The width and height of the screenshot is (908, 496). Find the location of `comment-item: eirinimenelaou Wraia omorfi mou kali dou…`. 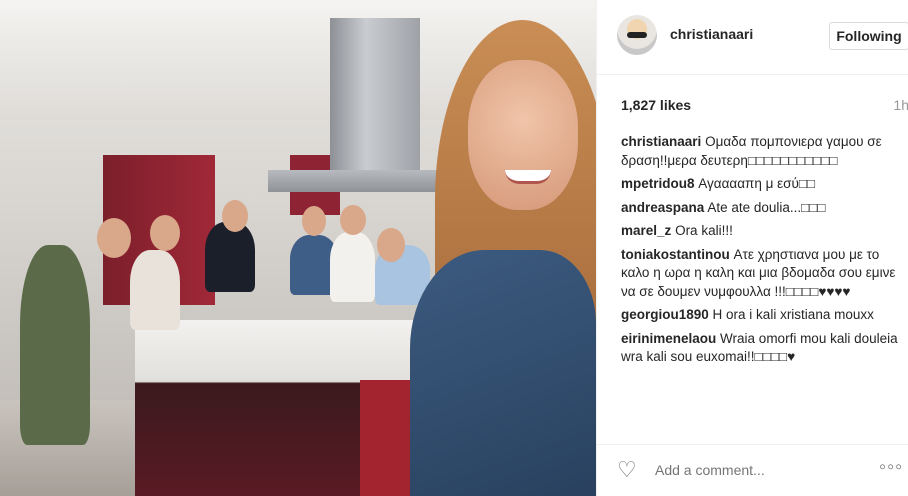

comment-item: eirinimenelaou Wraia omorfi mou kali dou… is located at coordinates (764, 348).